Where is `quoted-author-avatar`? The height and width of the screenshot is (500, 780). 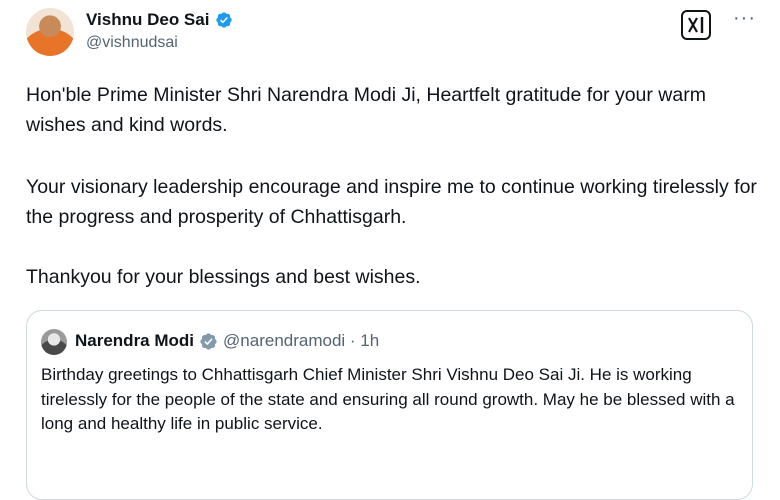
quoted-author-avatar is located at coordinates (54, 342).